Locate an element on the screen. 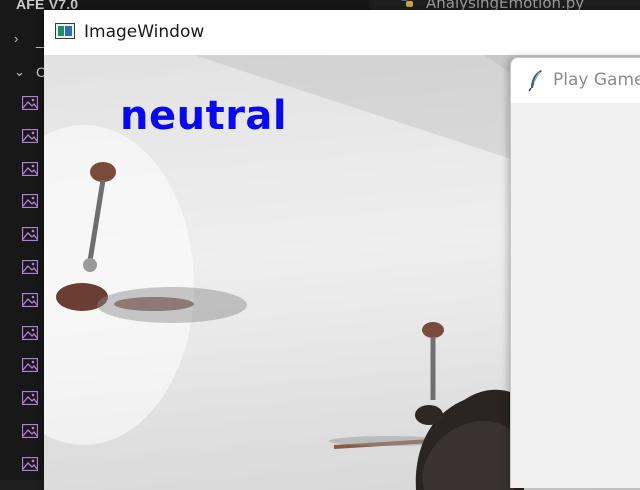 The width and height of the screenshot is (640, 490). chevron-down-icon: ⌄ is located at coordinates (20, 71).